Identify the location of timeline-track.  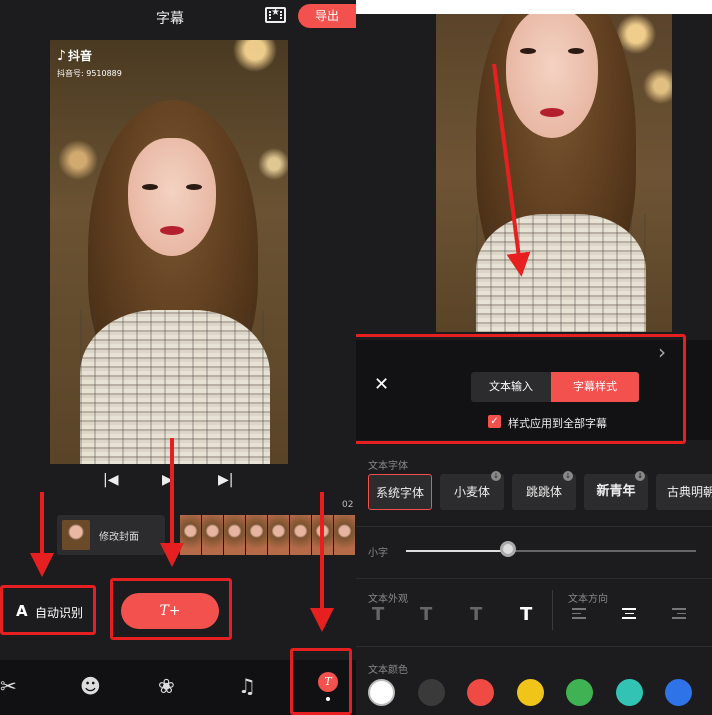
(268, 535).